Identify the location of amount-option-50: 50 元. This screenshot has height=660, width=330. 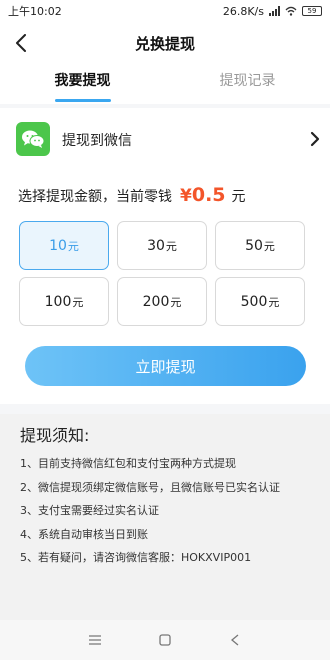
(260, 245).